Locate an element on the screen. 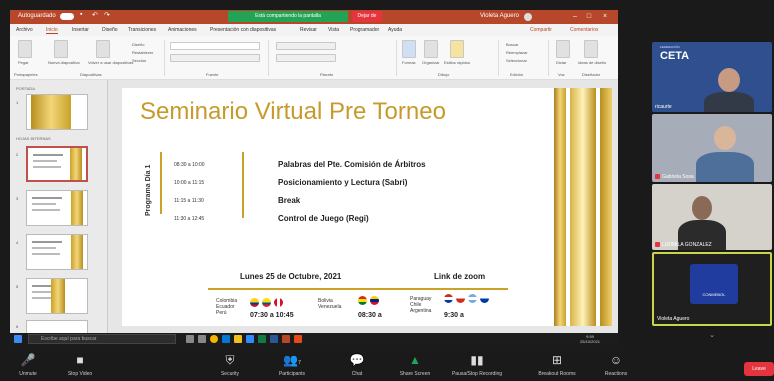 The image size is (774, 381). paragraph-tools is located at coordinates (306, 46).